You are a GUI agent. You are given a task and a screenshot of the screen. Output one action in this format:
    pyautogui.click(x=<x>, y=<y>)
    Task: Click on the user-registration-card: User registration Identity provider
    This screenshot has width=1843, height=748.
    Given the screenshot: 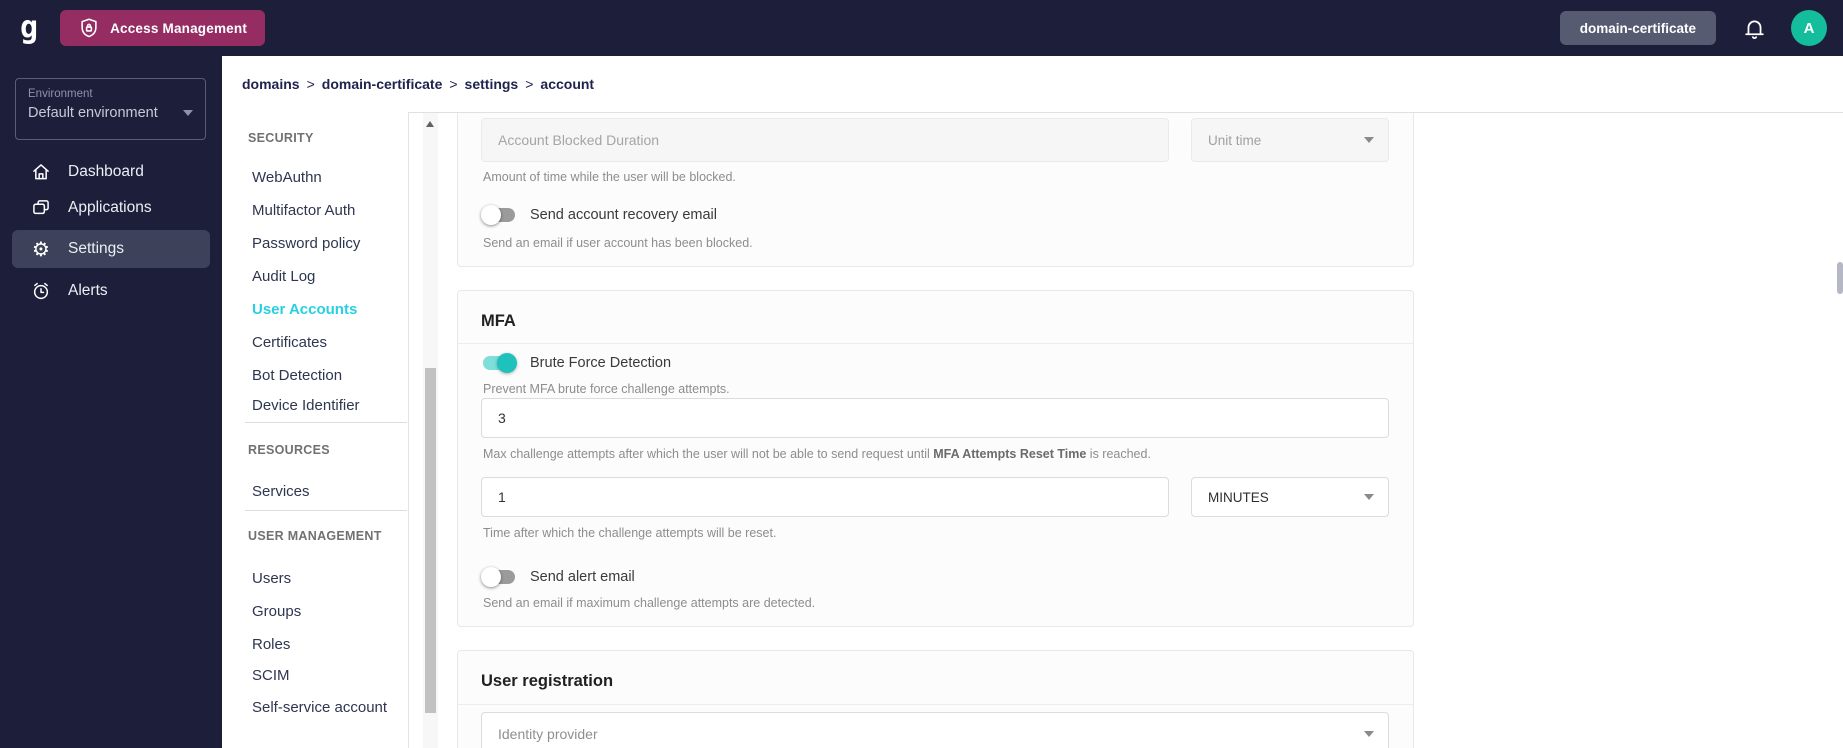 What is the action you would take?
    pyautogui.click(x=935, y=699)
    